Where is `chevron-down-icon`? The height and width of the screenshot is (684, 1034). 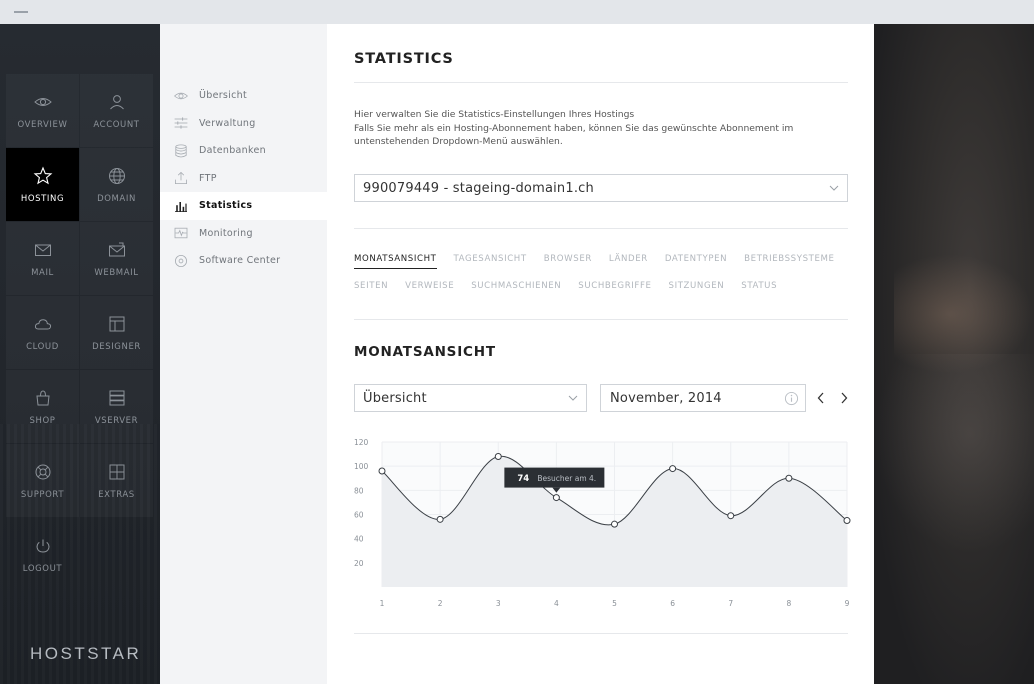 chevron-down-icon is located at coordinates (573, 398).